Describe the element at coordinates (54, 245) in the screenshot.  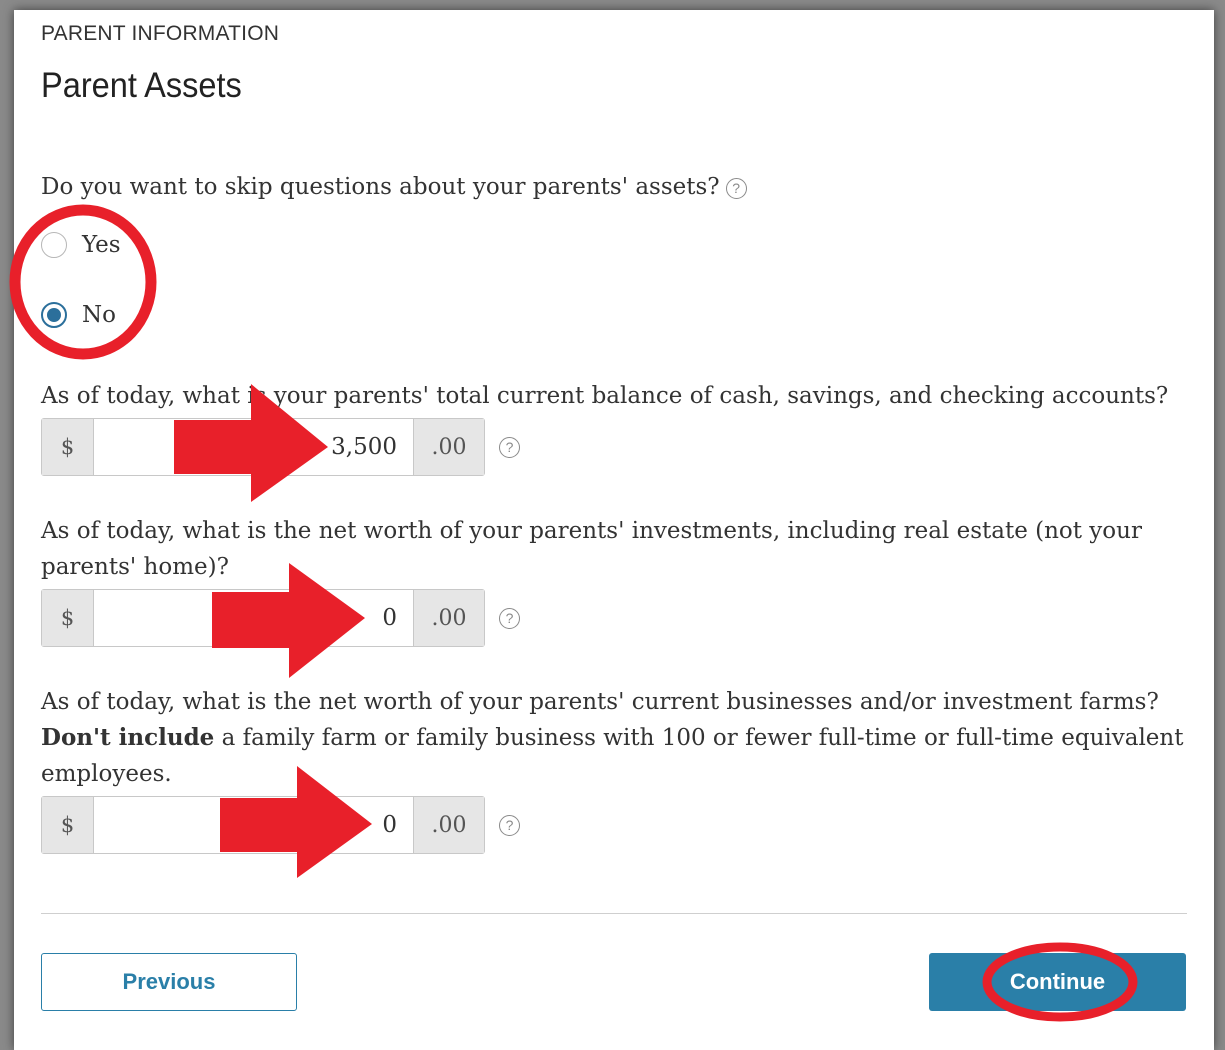
I see `radio-button-yes` at that location.